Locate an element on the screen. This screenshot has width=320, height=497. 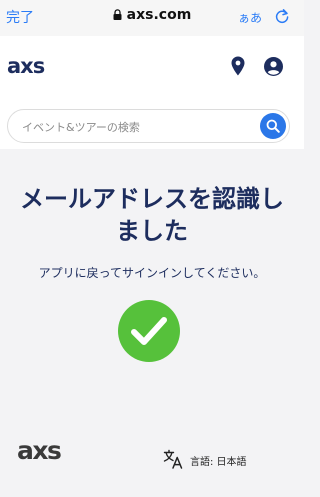
checkmark-icon is located at coordinates (149, 331).